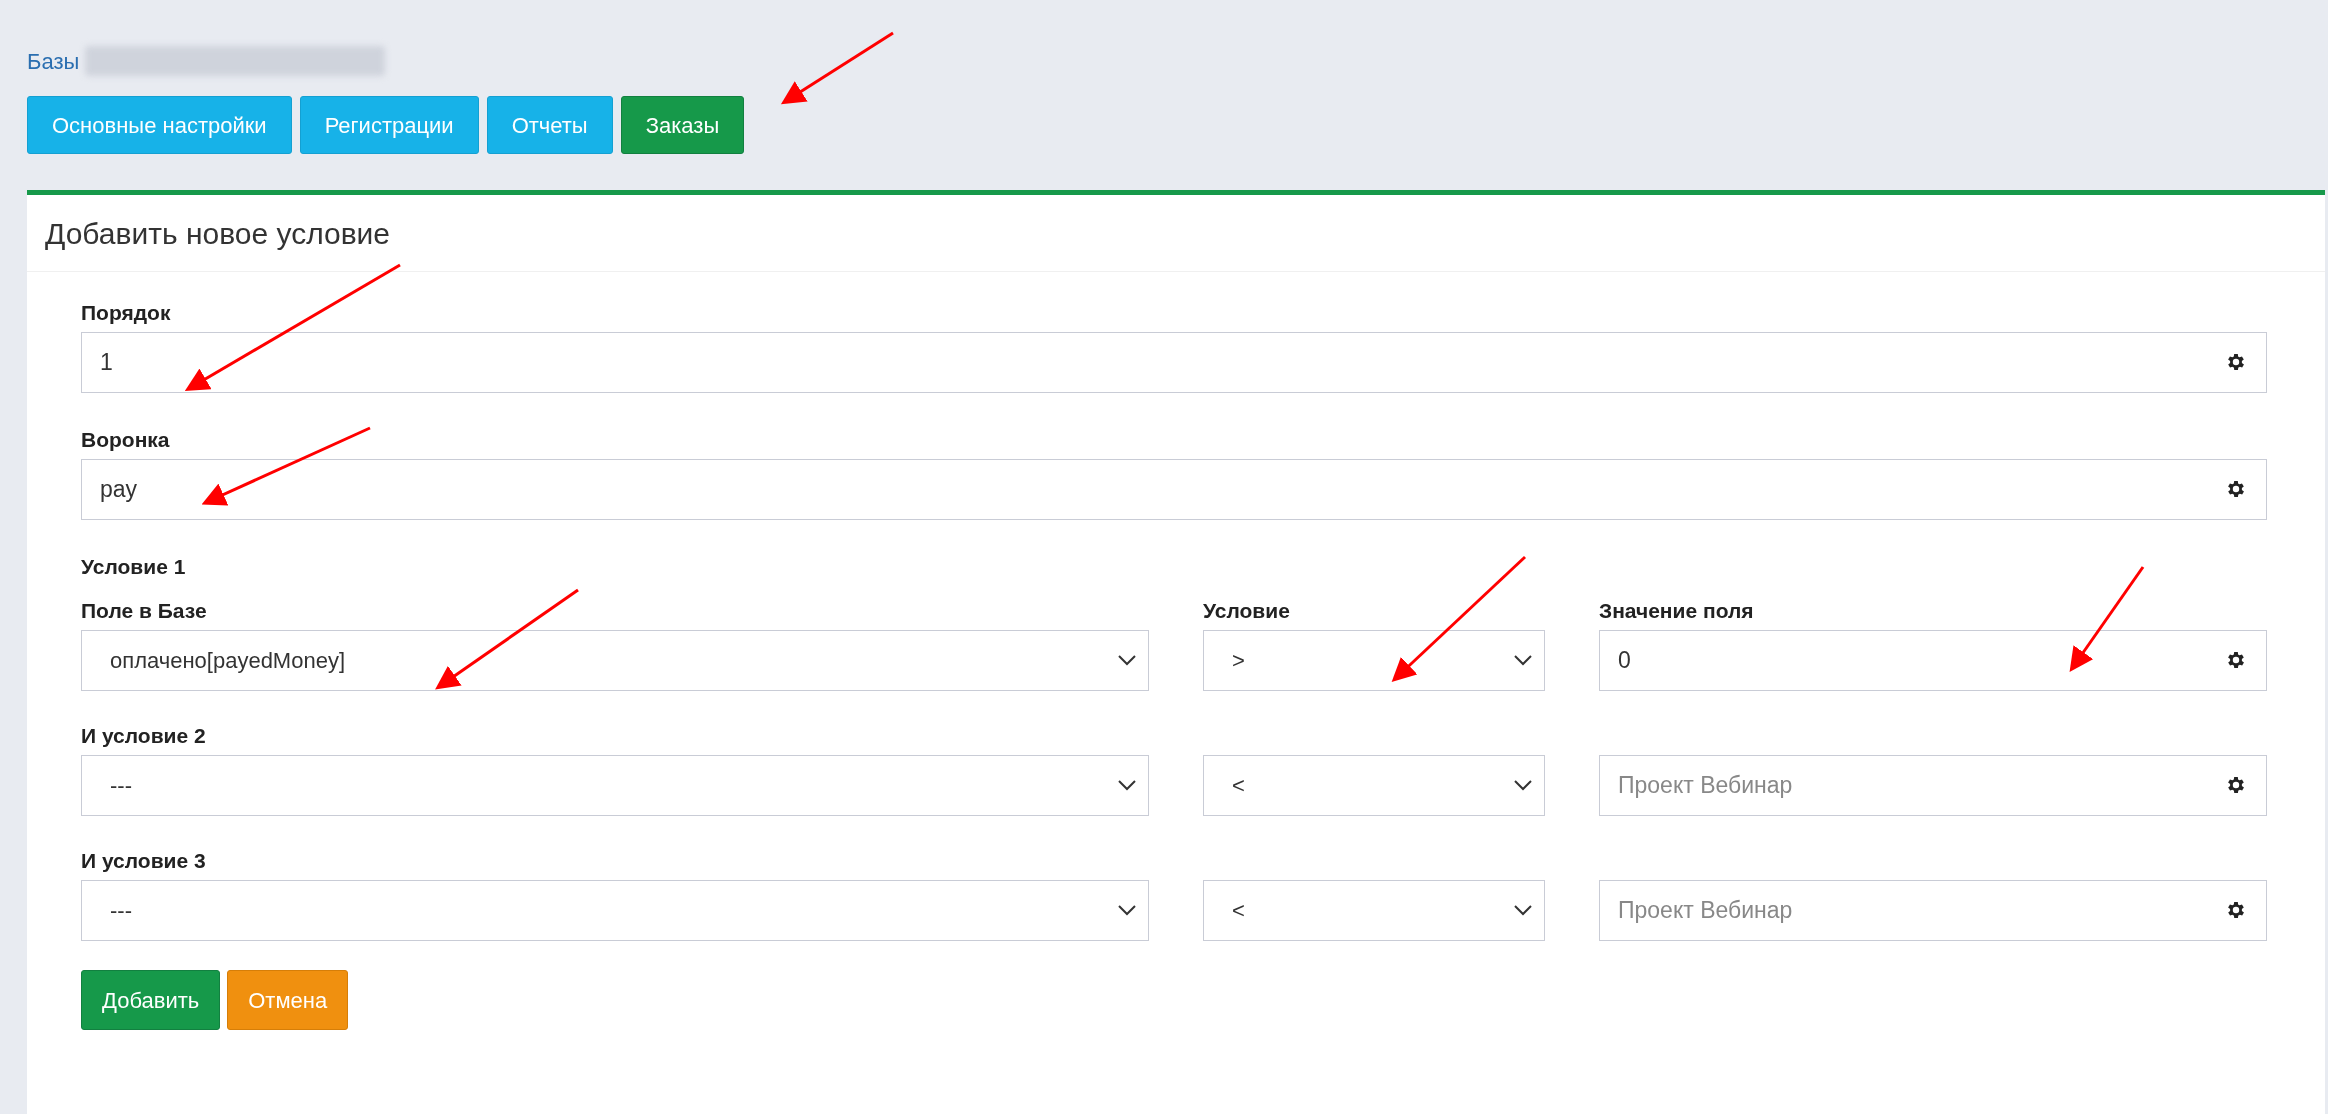 Image resolution: width=2328 pixels, height=1114 pixels. What do you see at coordinates (218, 233) in the screenshot?
I see `card-title: Добавить новое условие` at bounding box center [218, 233].